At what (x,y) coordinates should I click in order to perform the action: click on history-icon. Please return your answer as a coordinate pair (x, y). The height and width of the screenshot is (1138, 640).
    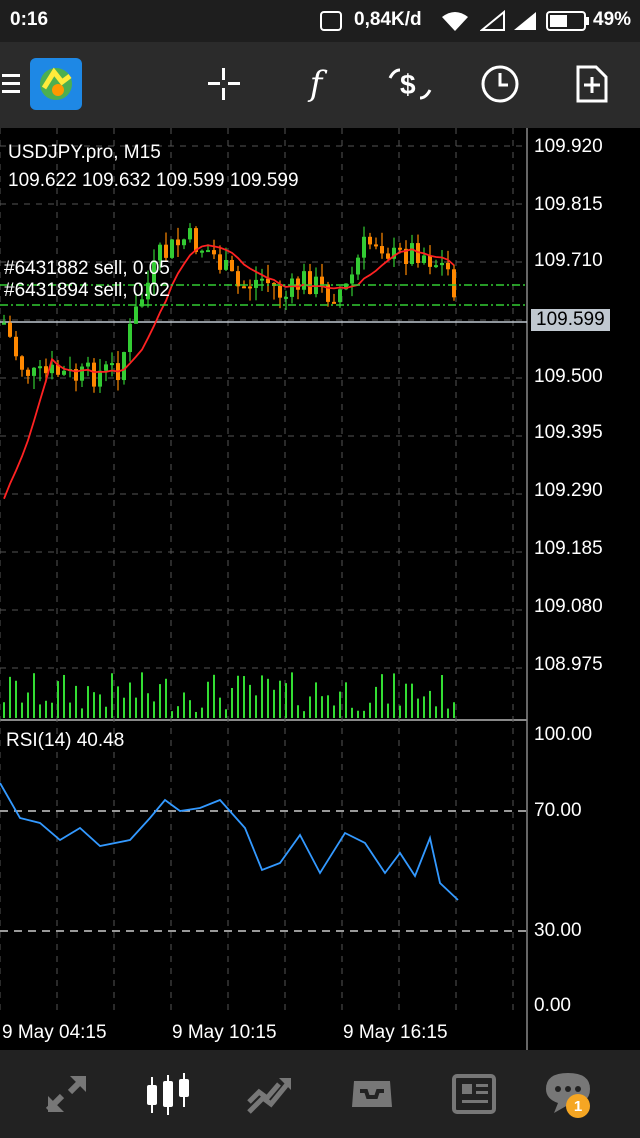
    Looking at the image, I should click on (372, 1094).